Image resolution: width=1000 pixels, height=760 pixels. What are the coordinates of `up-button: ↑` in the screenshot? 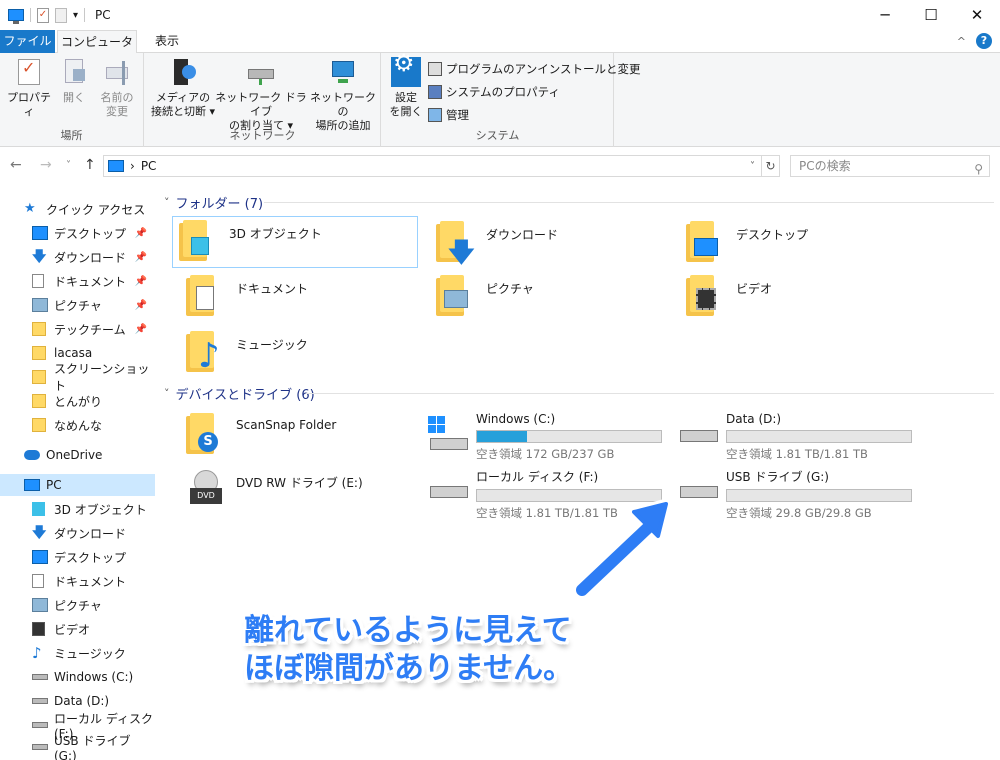 It's located at (90, 165).